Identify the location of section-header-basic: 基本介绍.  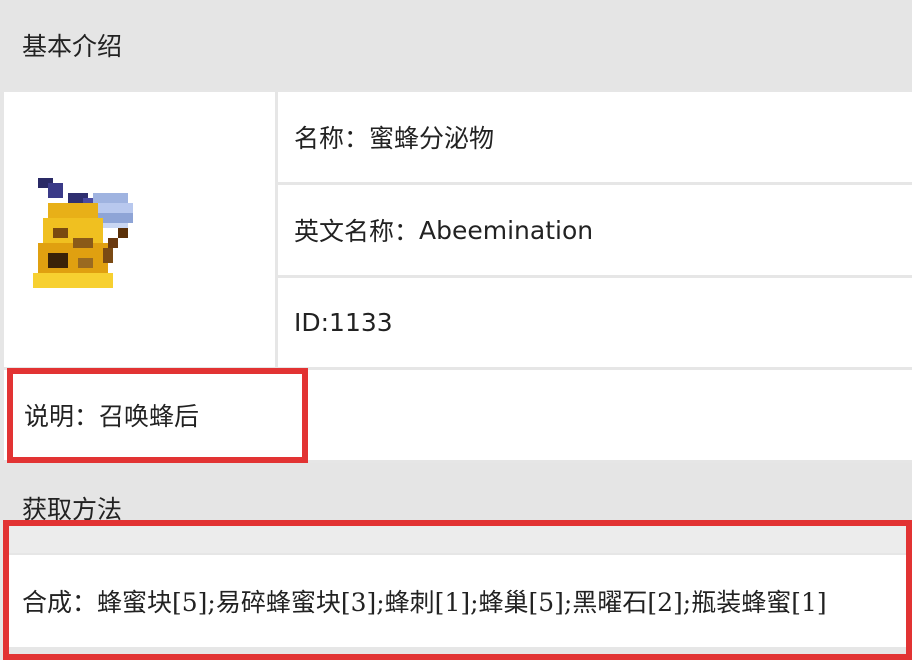
(456, 45).